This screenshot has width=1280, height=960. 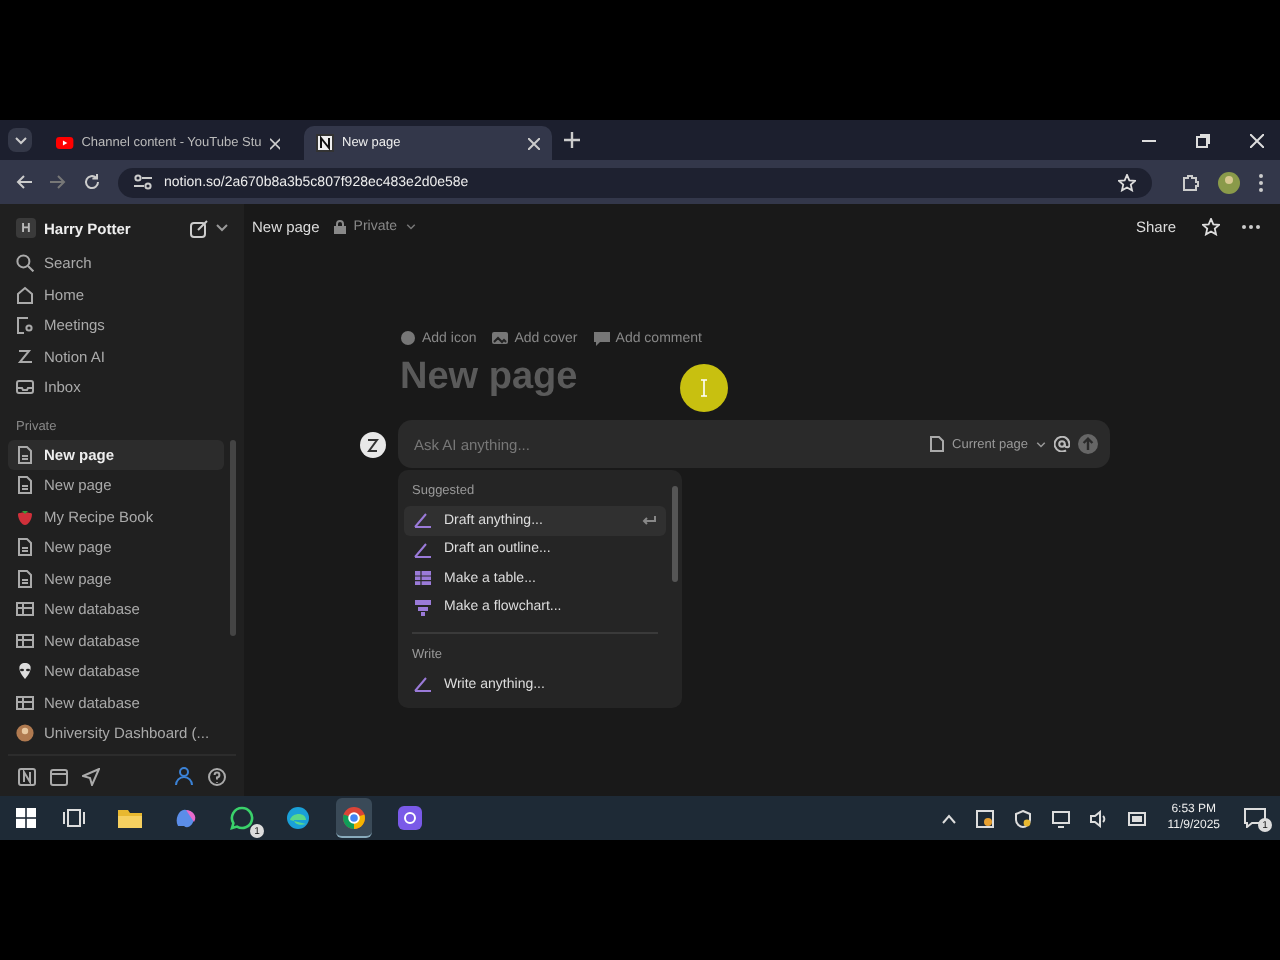 What do you see at coordinates (1191, 182) in the screenshot?
I see `extensions-icon` at bounding box center [1191, 182].